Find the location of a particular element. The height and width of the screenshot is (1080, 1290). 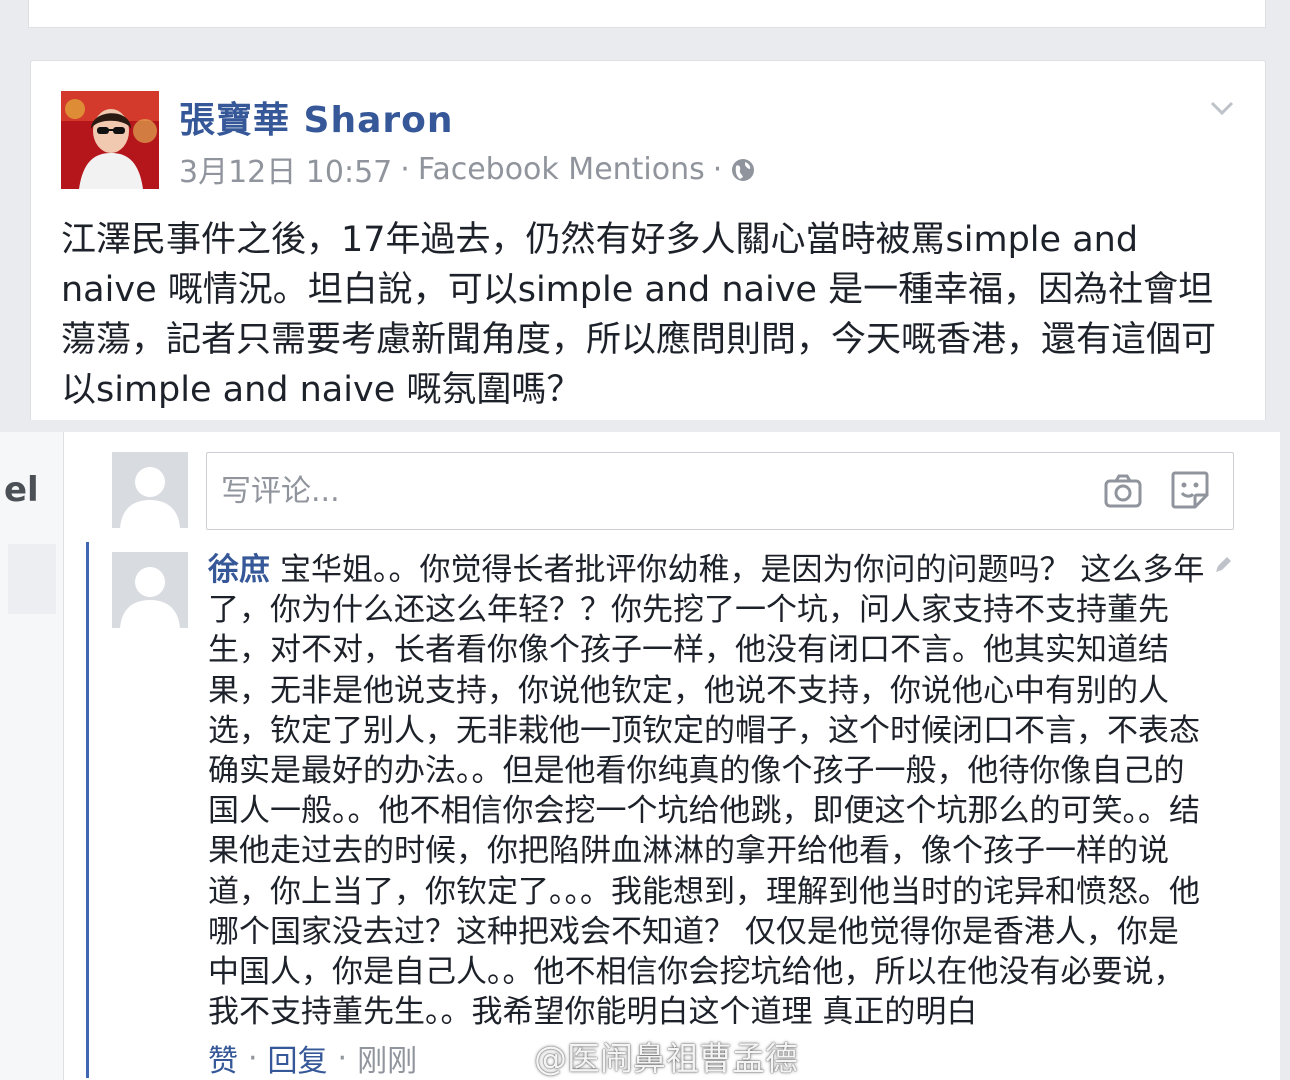

sidebar-partial-label: el is located at coordinates (21, 490).